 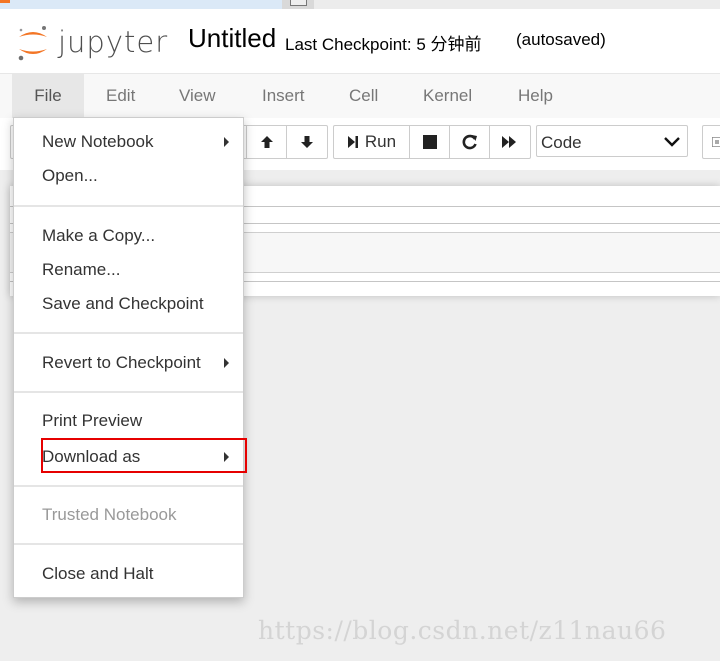 What do you see at coordinates (360, 4) in the screenshot?
I see `browser-chrome-strip` at bounding box center [360, 4].